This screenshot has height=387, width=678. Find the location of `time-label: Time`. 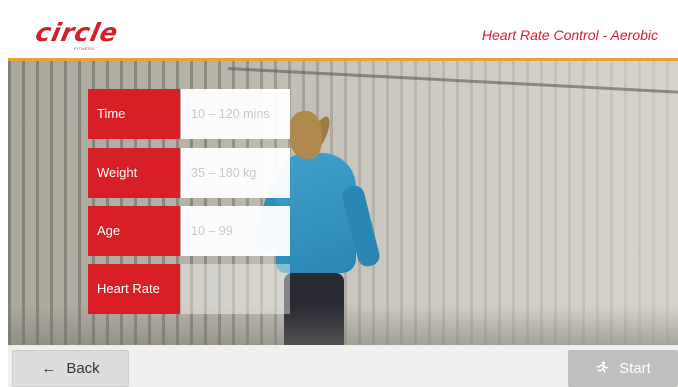

time-label: Time is located at coordinates (134, 114).